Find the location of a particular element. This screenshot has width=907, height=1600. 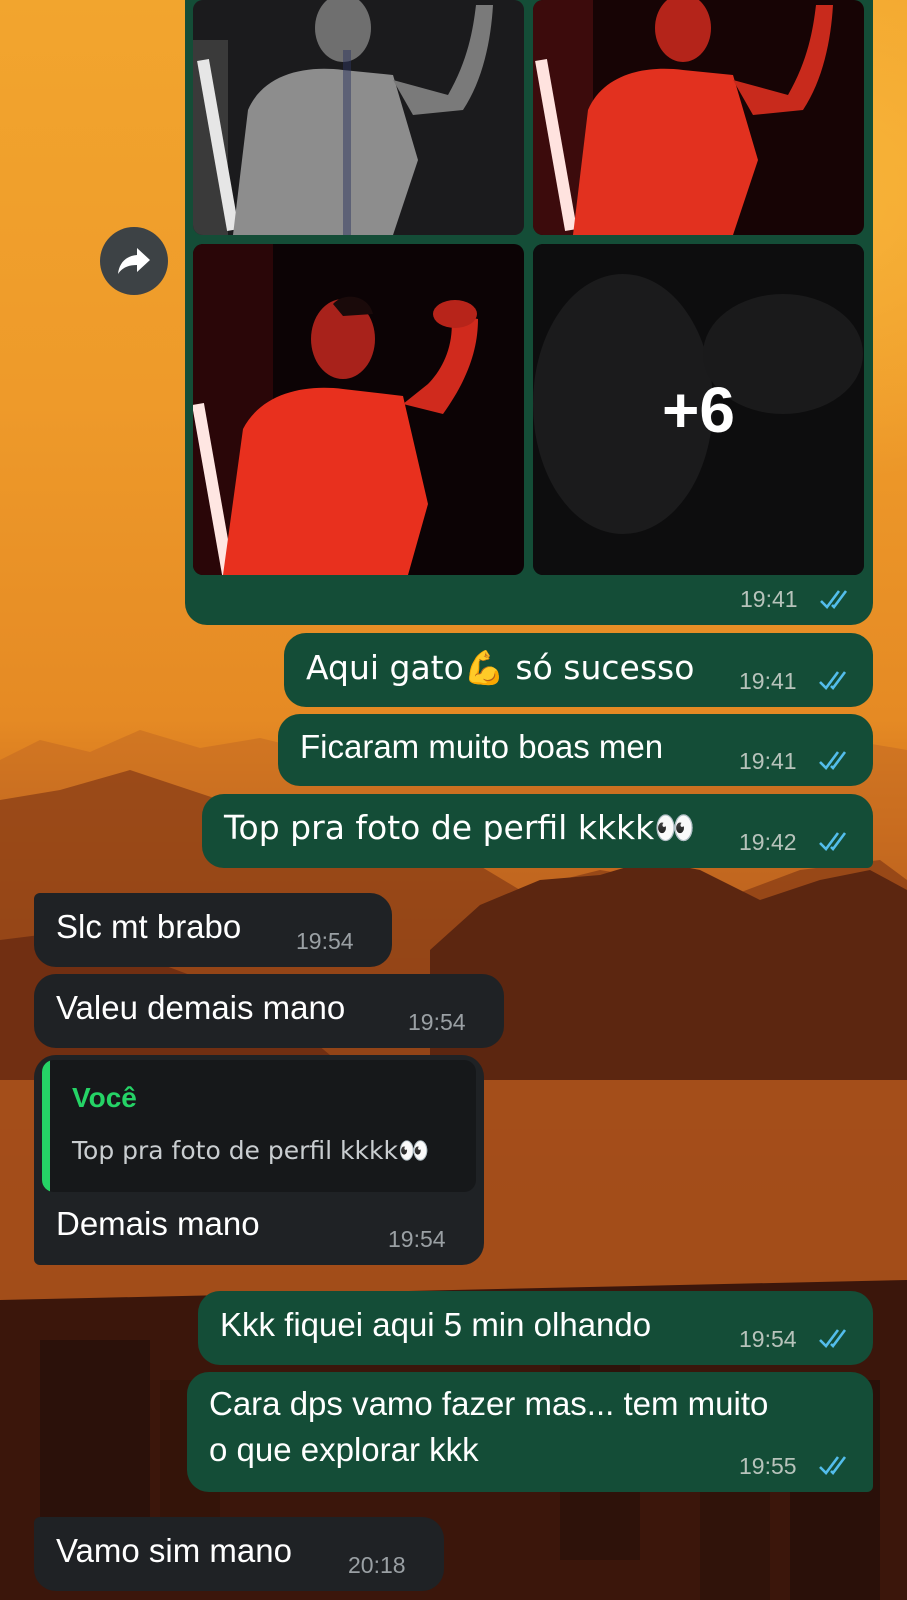

message-bubble-incoming: Valeu demais mano 19:54 is located at coordinates (269, 1011).